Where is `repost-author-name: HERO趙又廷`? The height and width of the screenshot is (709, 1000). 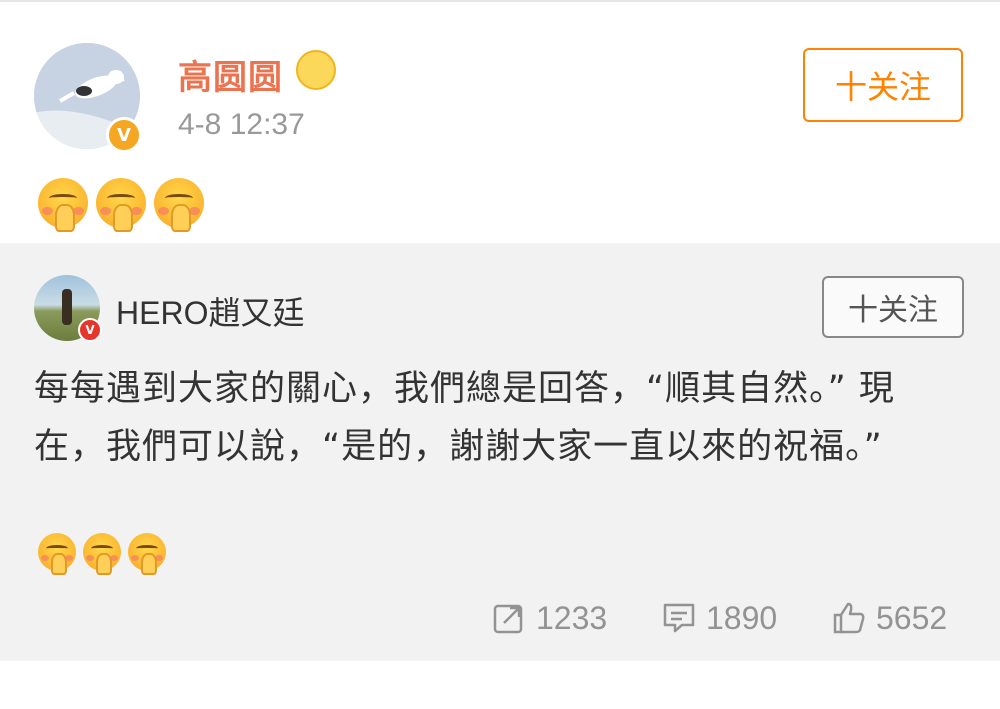
repost-author-name: HERO趙又廷 is located at coordinates (210, 311).